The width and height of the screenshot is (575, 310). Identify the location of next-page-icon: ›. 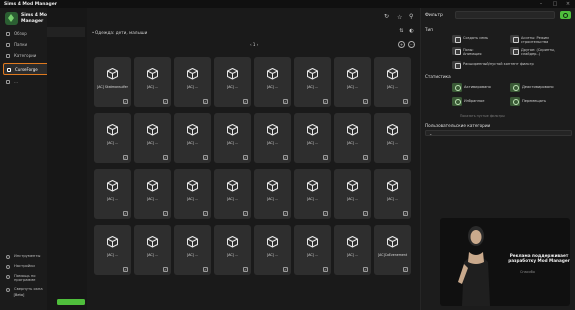
(257, 44).